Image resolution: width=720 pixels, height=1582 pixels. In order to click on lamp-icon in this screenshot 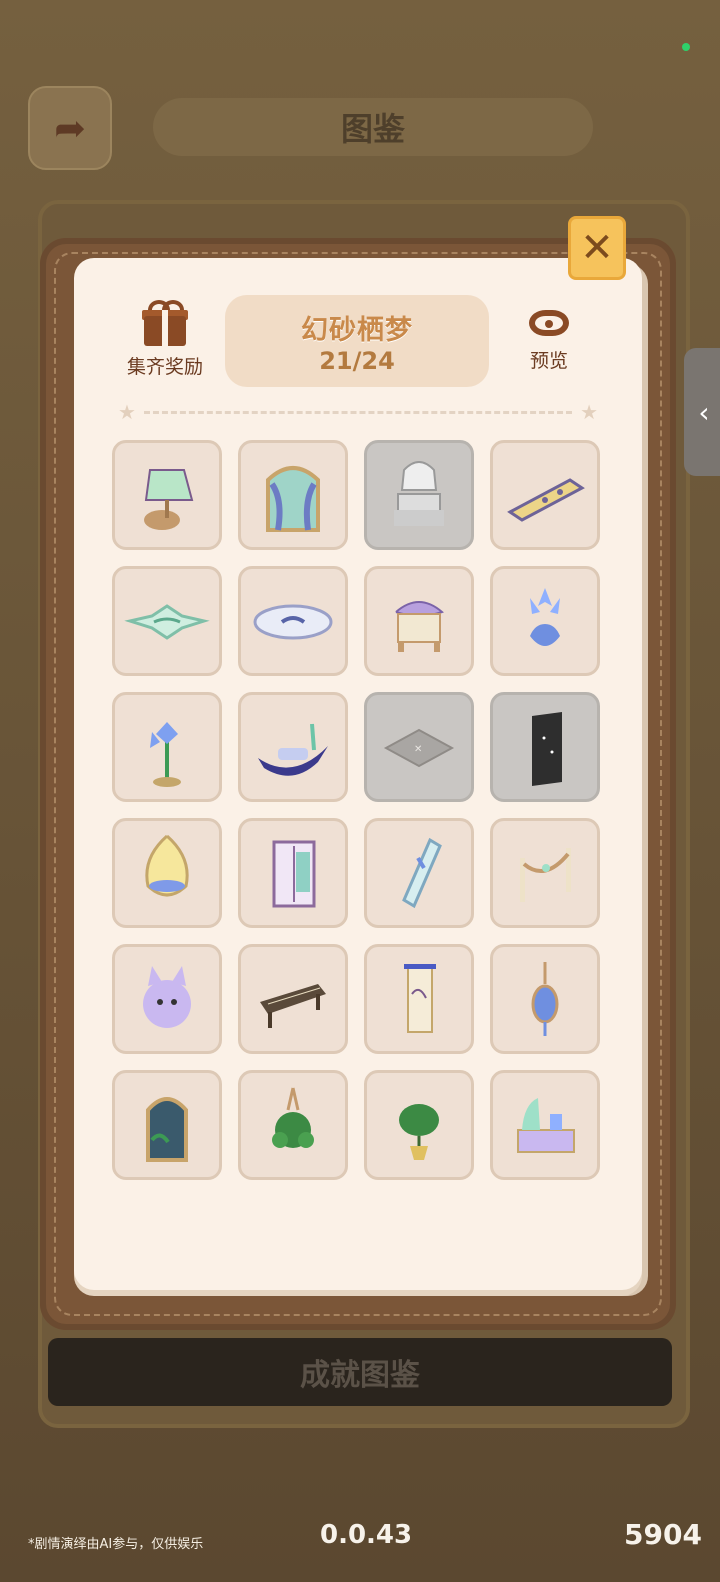, I will do `click(169, 499)`.